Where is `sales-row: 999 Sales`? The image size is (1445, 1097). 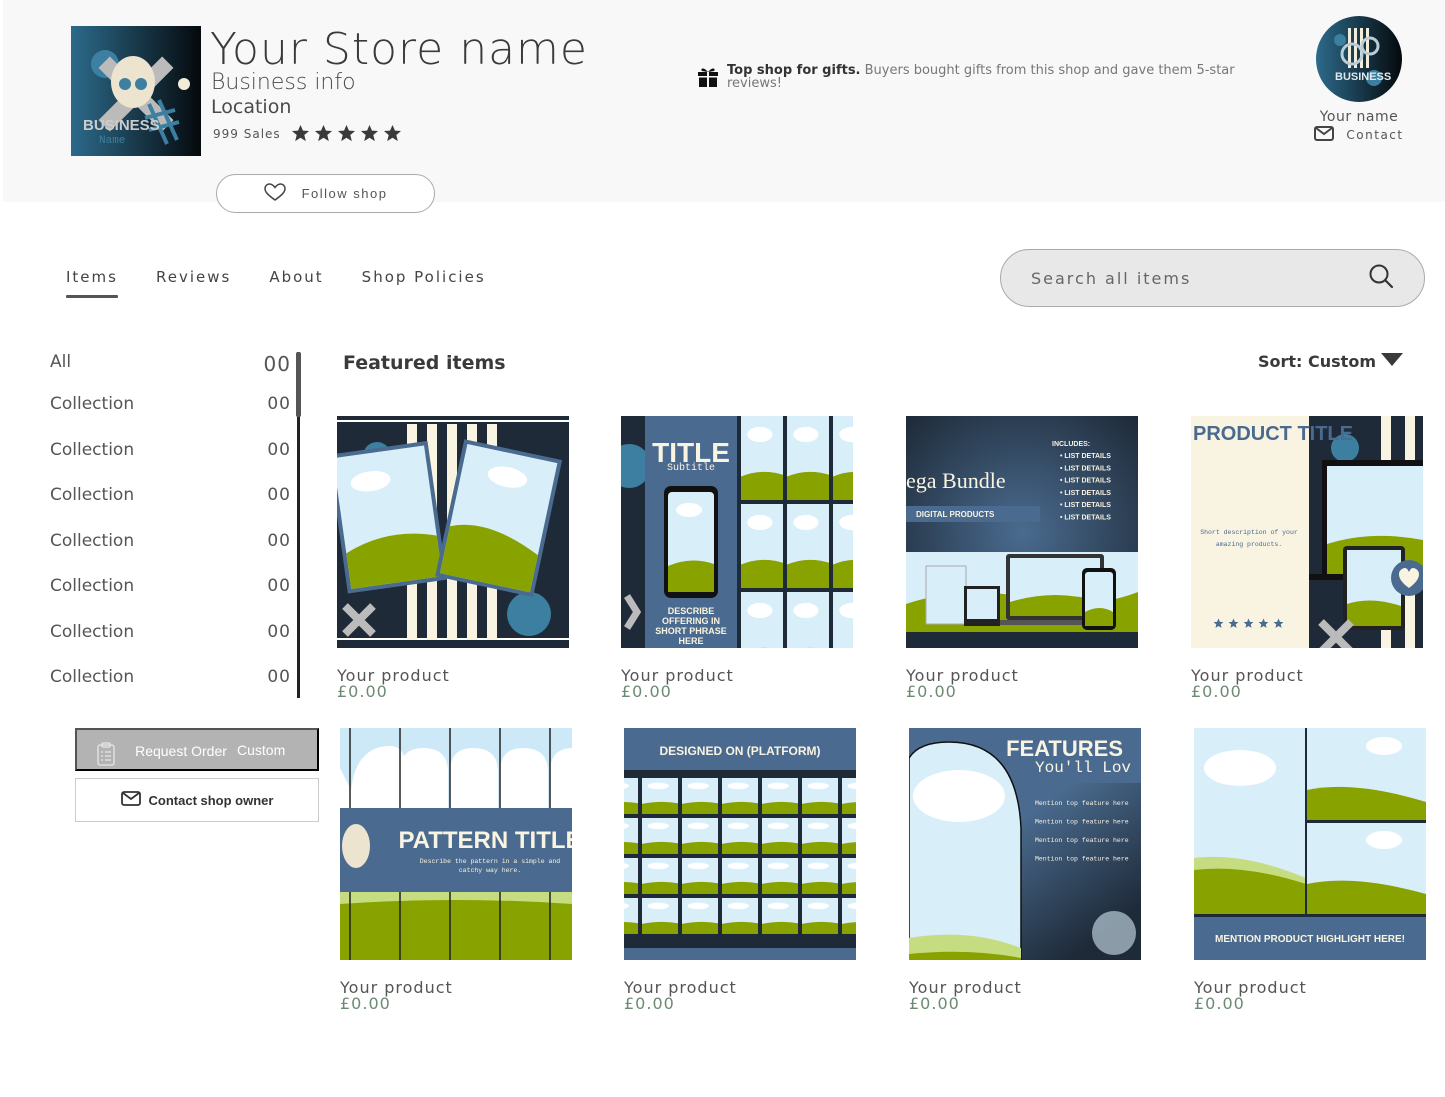 sales-row: 999 Sales is located at coordinates (307, 133).